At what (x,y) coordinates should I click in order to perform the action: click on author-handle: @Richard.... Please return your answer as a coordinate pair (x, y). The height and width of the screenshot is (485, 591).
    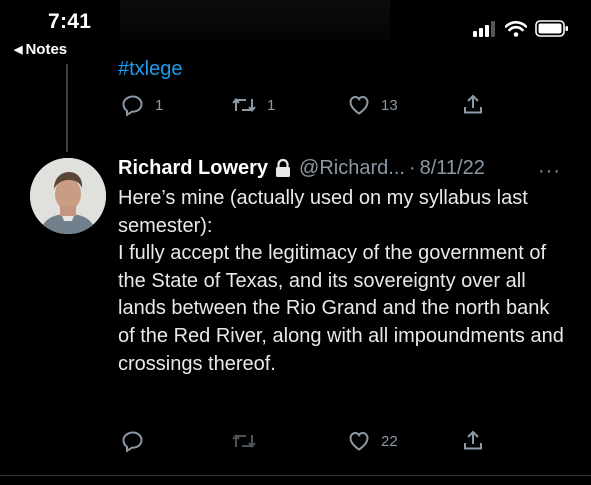
    Looking at the image, I should click on (352, 168).